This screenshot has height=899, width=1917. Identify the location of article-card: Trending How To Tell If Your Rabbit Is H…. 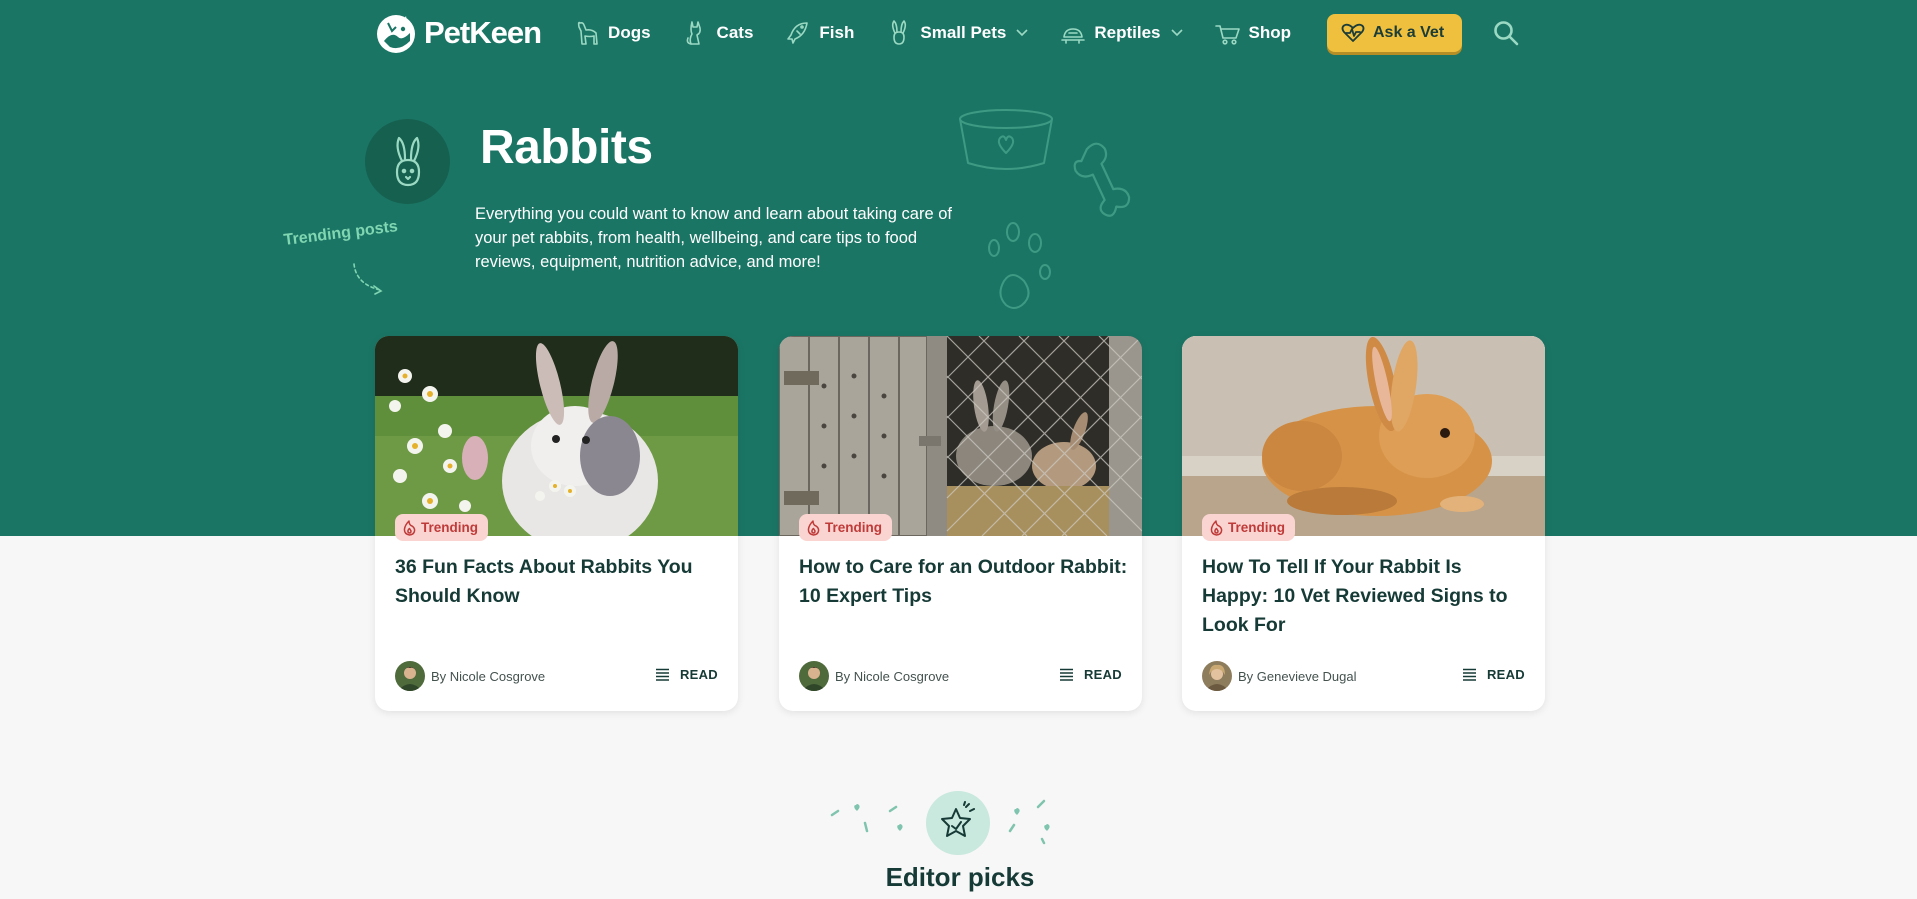
(1363, 523).